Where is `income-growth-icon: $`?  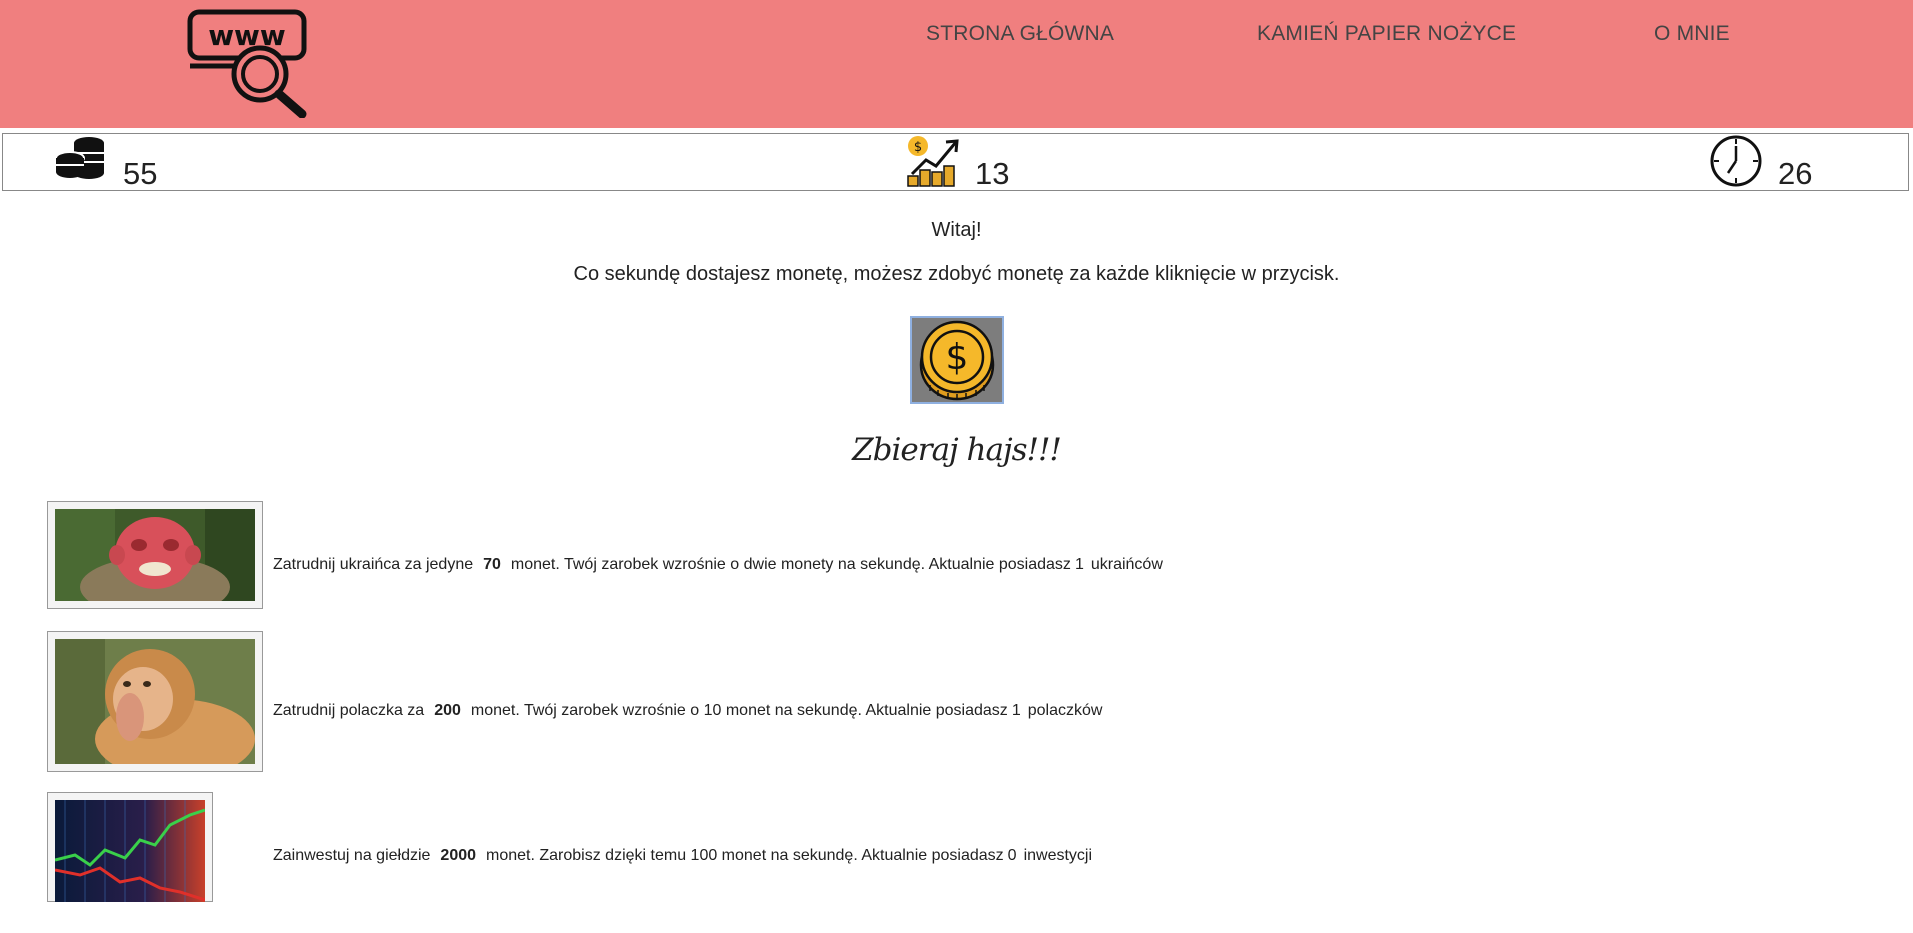 income-growth-icon: $ is located at coordinates (934, 163).